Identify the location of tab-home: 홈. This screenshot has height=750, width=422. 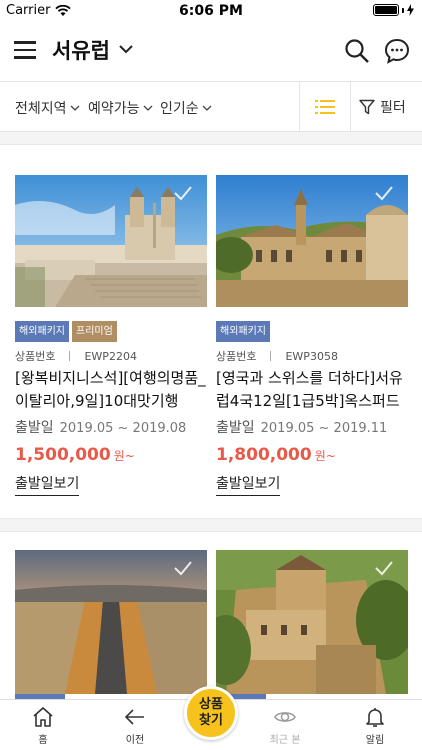
(43, 725).